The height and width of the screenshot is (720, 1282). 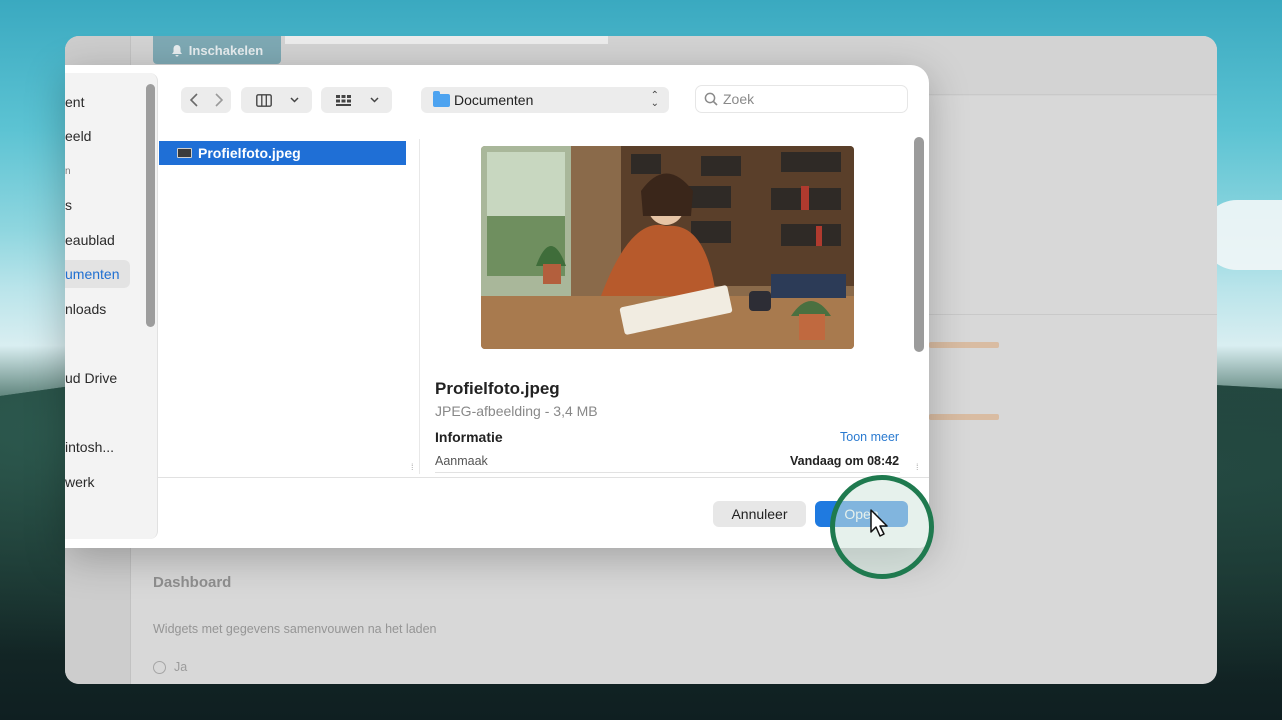 I want to click on sidebar-item-documents: umenten, so click(x=97, y=274).